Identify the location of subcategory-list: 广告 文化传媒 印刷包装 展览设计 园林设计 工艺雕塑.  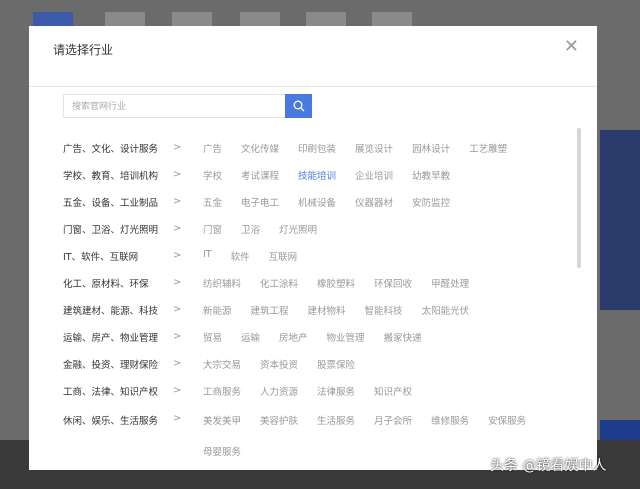
(393, 148).